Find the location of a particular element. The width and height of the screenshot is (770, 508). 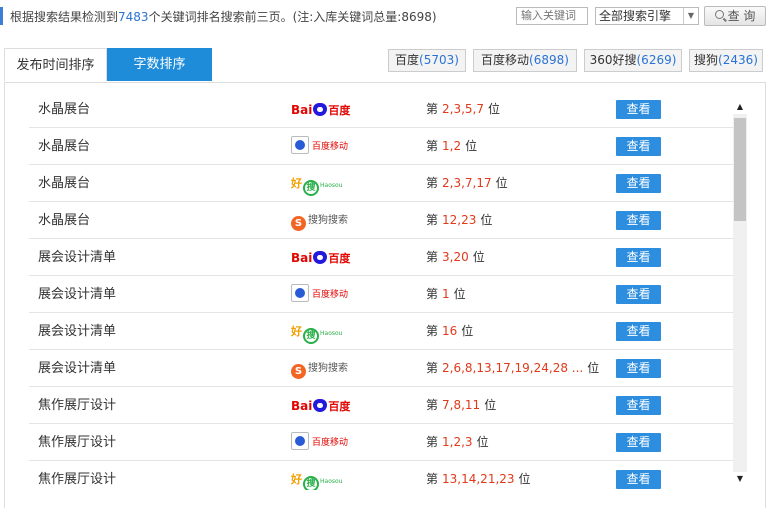

keyword-count: 7483 is located at coordinates (133, 17).